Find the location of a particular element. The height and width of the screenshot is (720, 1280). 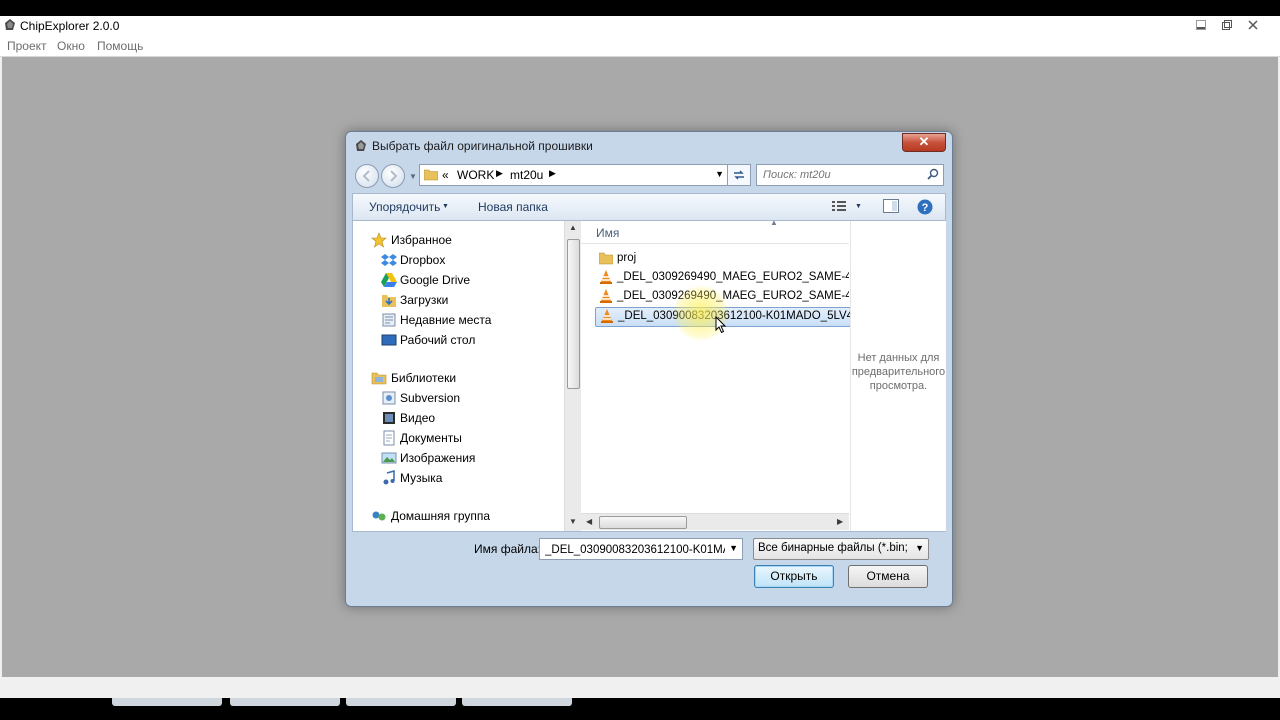

help-icon: ? is located at coordinates (925, 207).